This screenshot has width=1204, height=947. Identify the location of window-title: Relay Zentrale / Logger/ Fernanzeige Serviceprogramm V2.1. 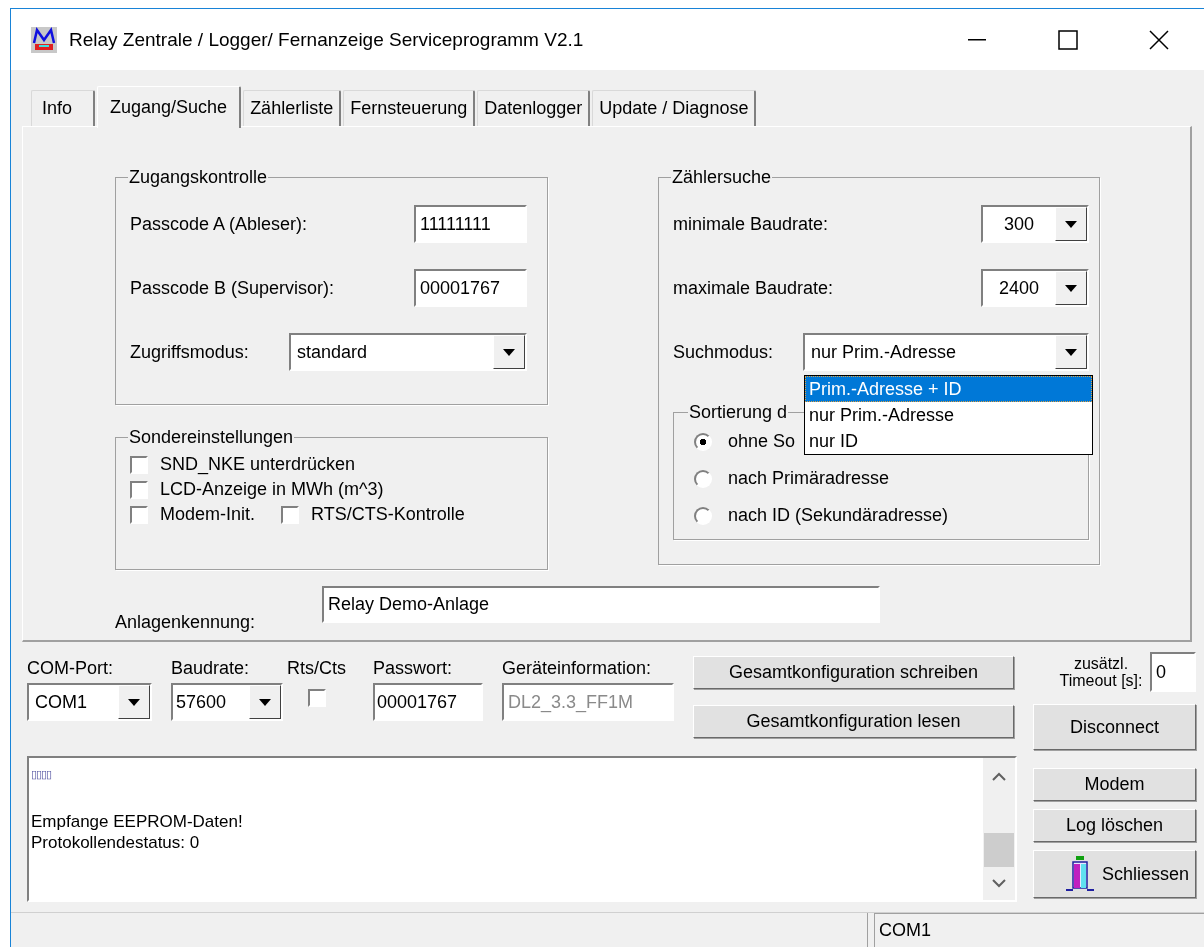
(326, 39).